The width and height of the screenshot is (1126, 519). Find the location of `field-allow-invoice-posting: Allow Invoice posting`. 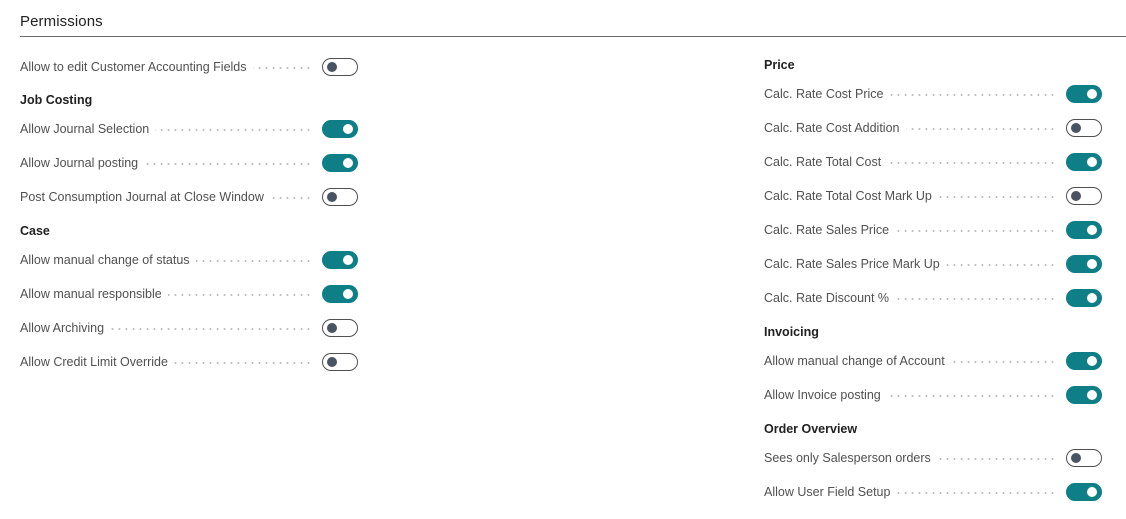

field-allow-invoice-posting: Allow Invoice posting is located at coordinates (933, 395).